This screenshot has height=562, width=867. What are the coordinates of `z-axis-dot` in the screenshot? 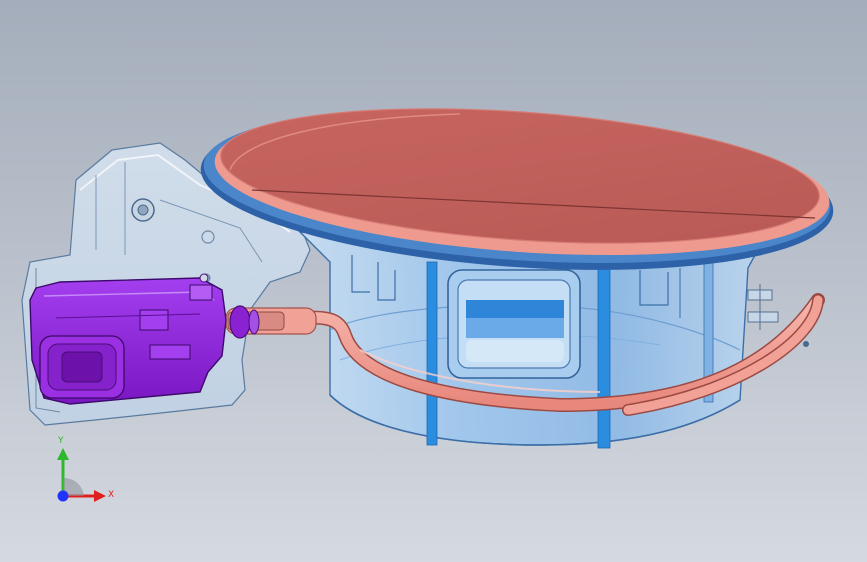 It's located at (63, 496).